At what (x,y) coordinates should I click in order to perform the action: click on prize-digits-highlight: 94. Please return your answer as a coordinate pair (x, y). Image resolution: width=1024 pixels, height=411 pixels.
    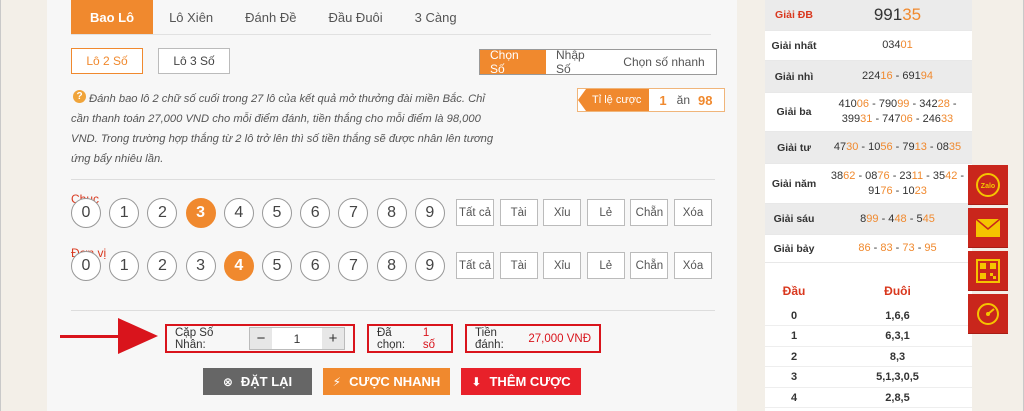
    Looking at the image, I should click on (926, 76).